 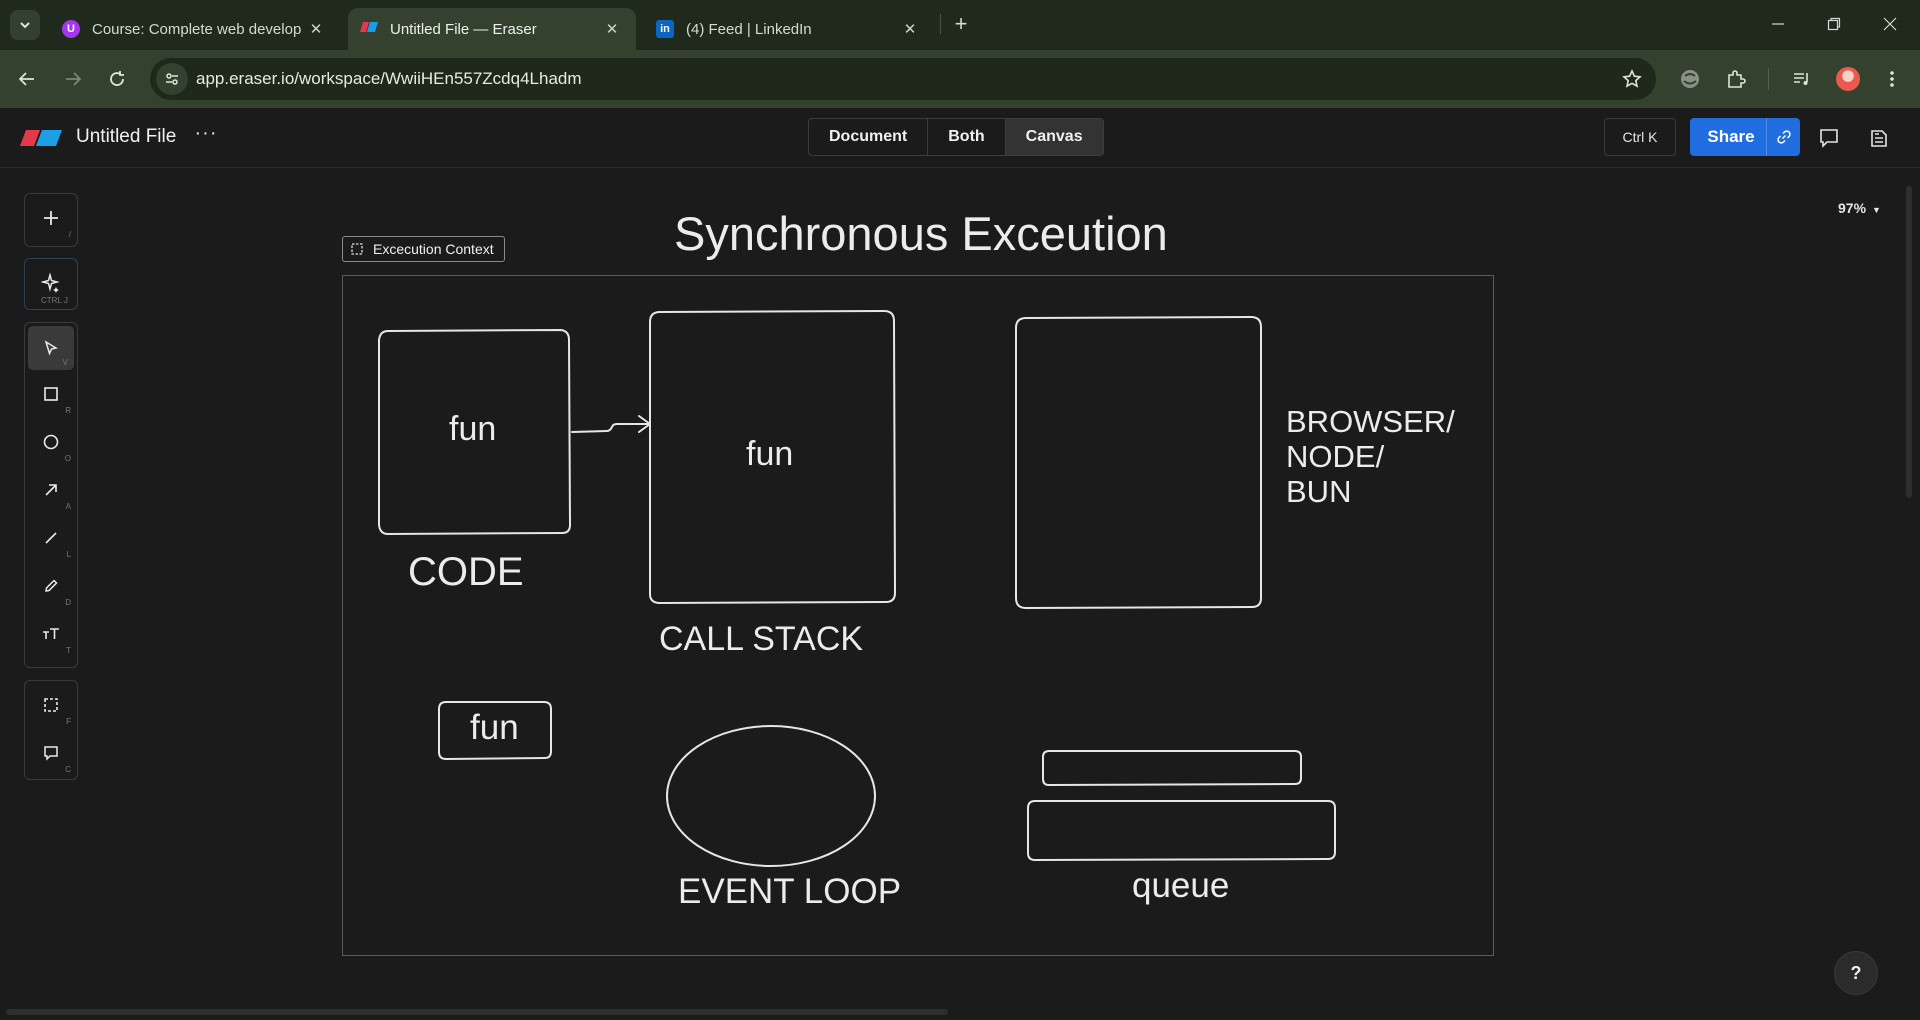 What do you see at coordinates (477, 1012) in the screenshot?
I see `horizontal-scrollbar` at bounding box center [477, 1012].